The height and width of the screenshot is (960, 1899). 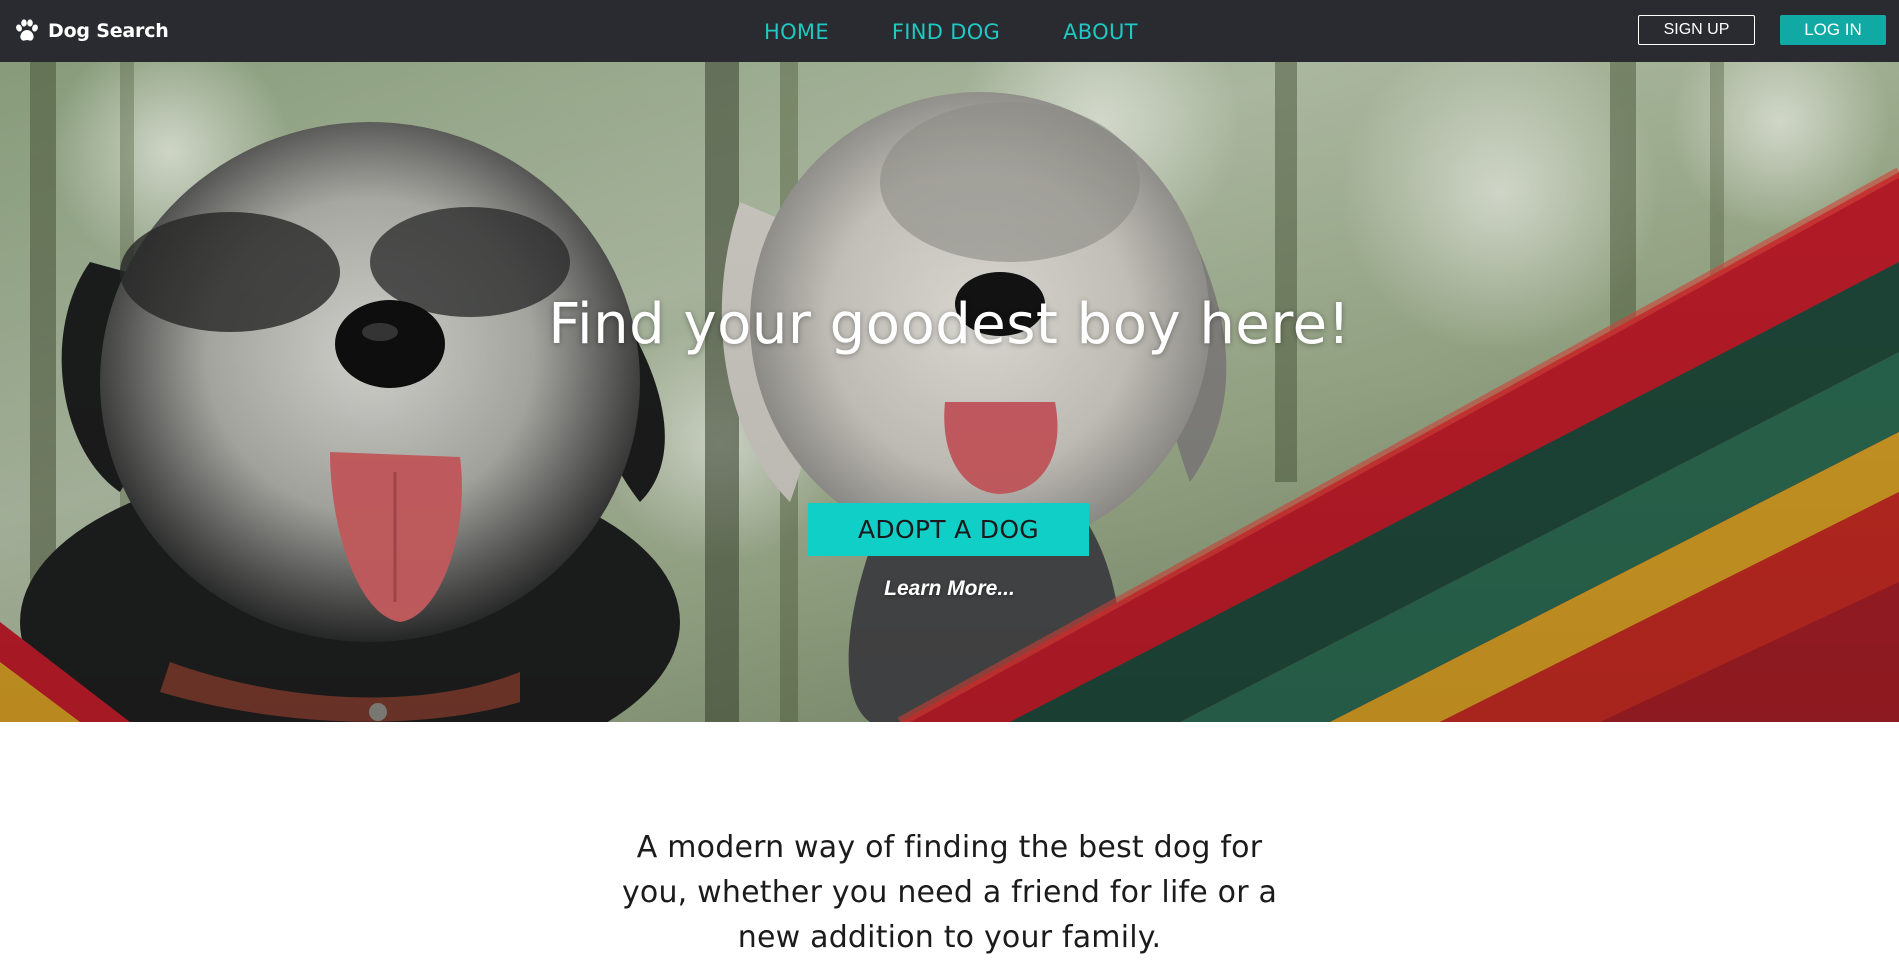 What do you see at coordinates (1833, 30) in the screenshot?
I see `log-in-button: LOG IN` at bounding box center [1833, 30].